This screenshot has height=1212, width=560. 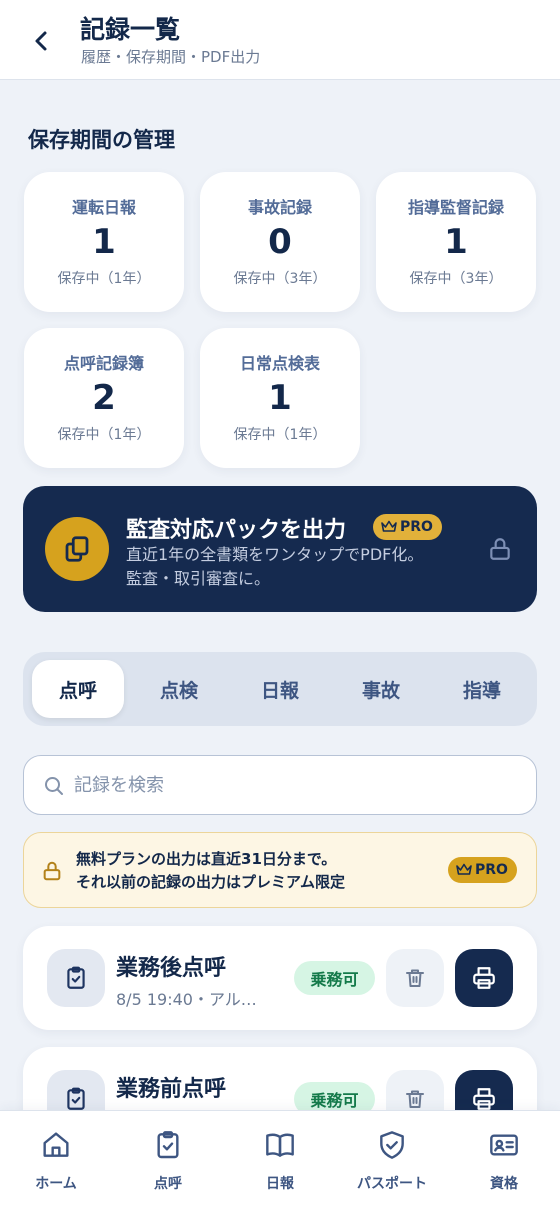 I want to click on retention-card-label: 事故記録, so click(x=279, y=207).